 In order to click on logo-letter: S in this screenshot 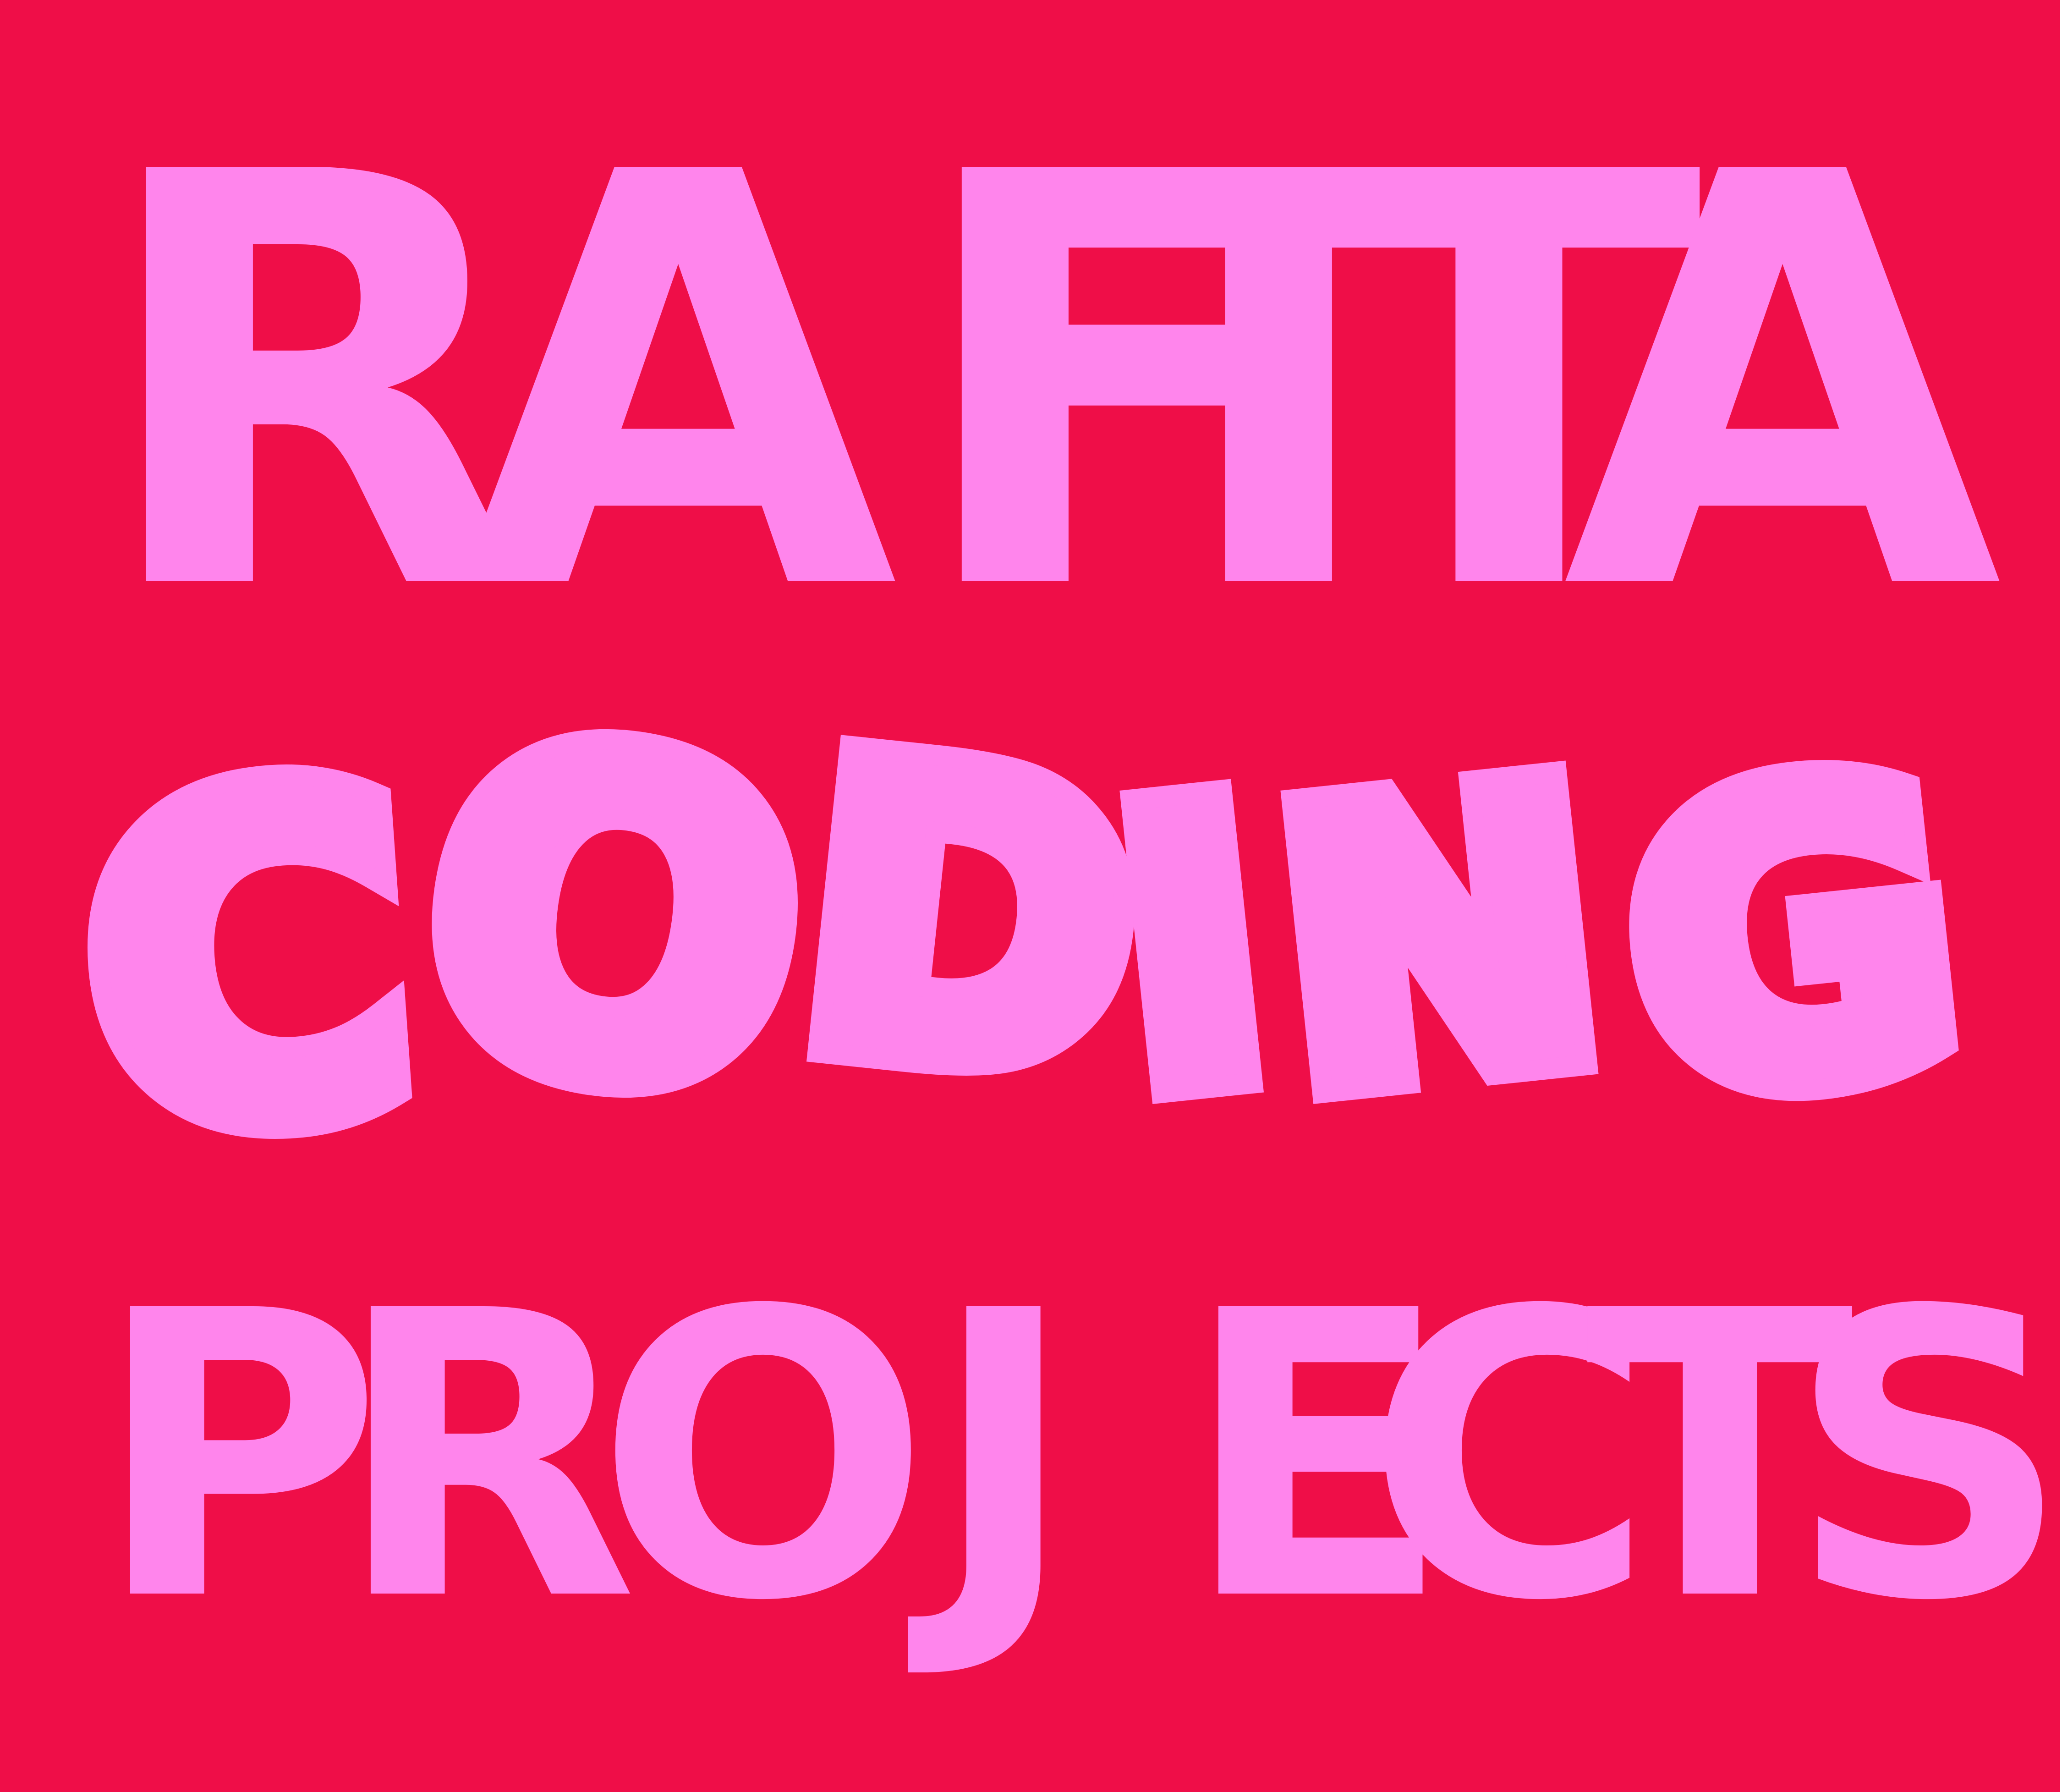, I will do `click(1925, 1457)`.